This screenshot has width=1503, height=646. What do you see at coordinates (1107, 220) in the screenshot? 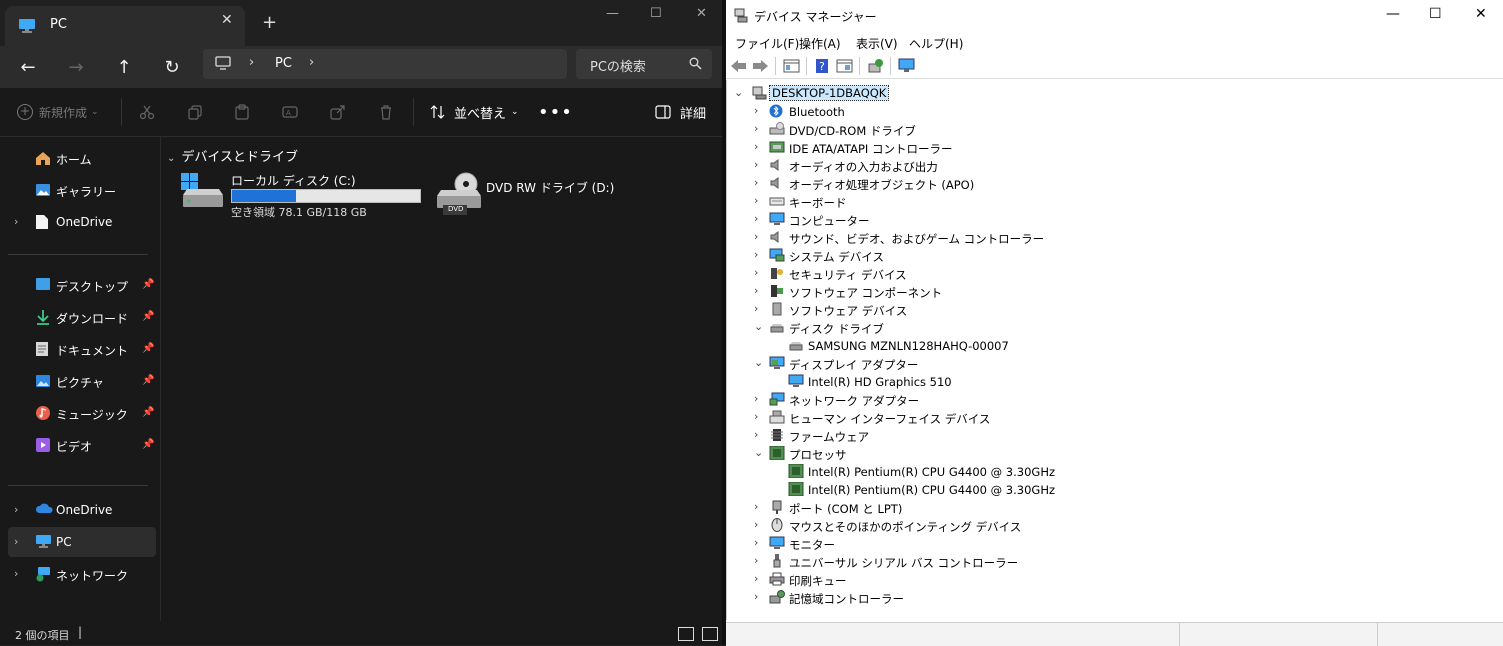
I see `tree-category: › コンピューター` at bounding box center [1107, 220].